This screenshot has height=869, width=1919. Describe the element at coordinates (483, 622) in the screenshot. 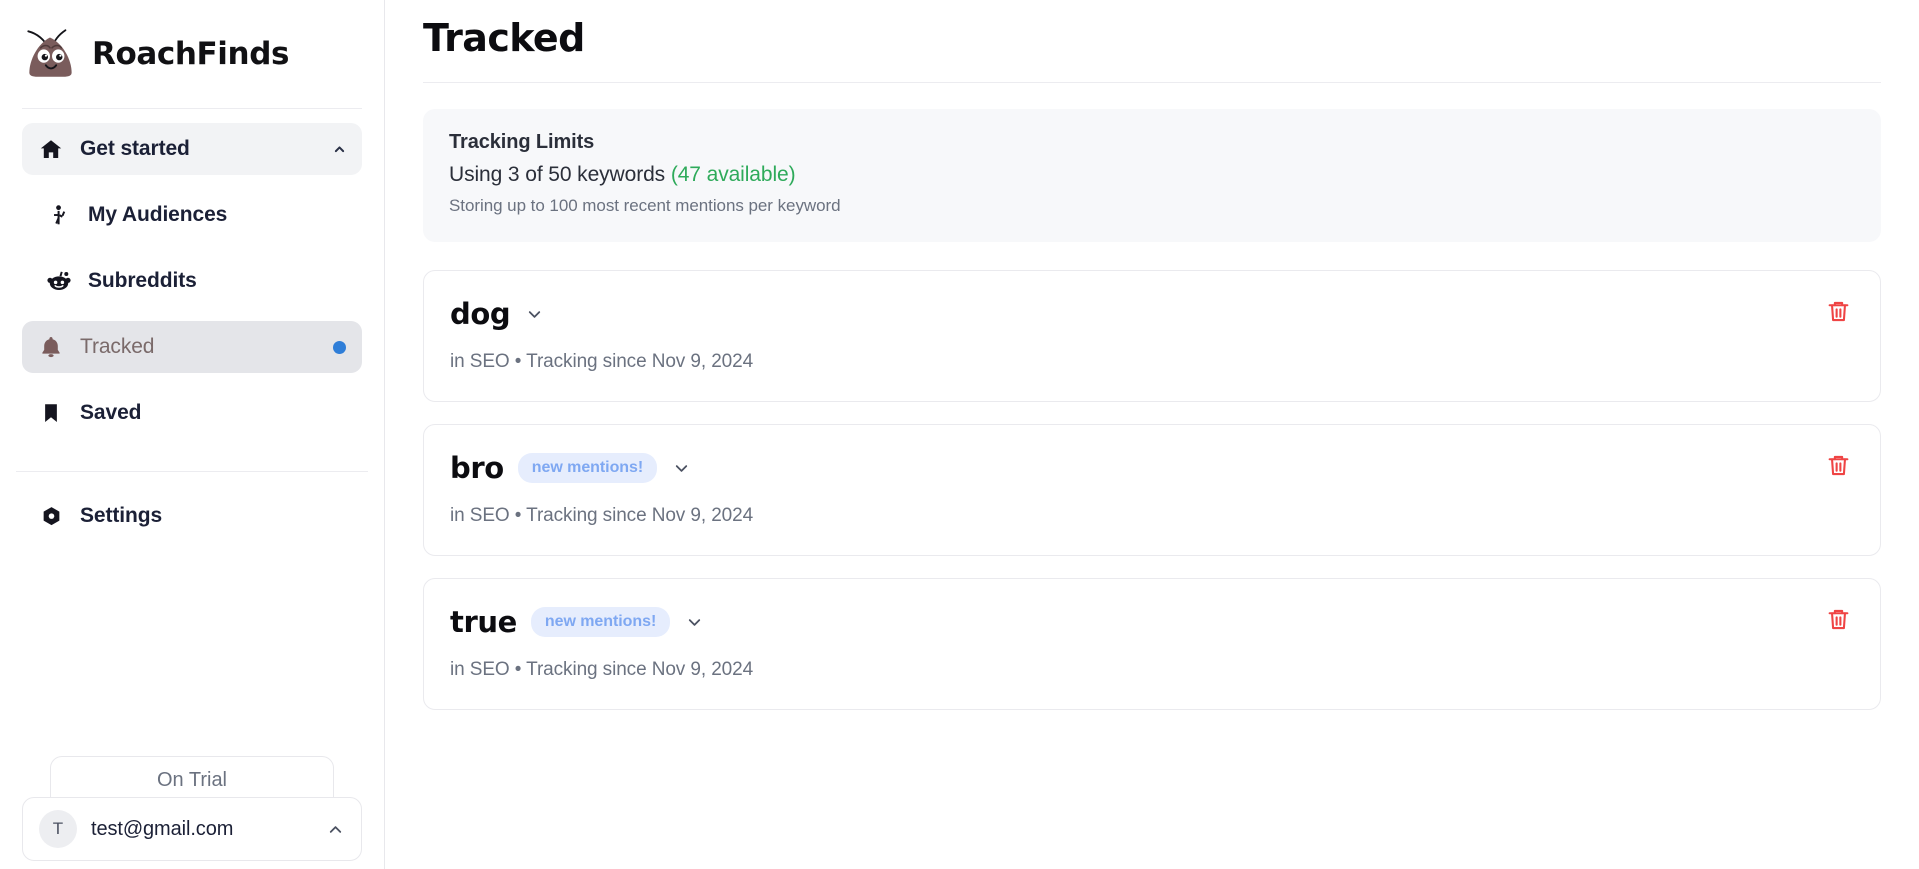

I see `keyword-name: true` at that location.